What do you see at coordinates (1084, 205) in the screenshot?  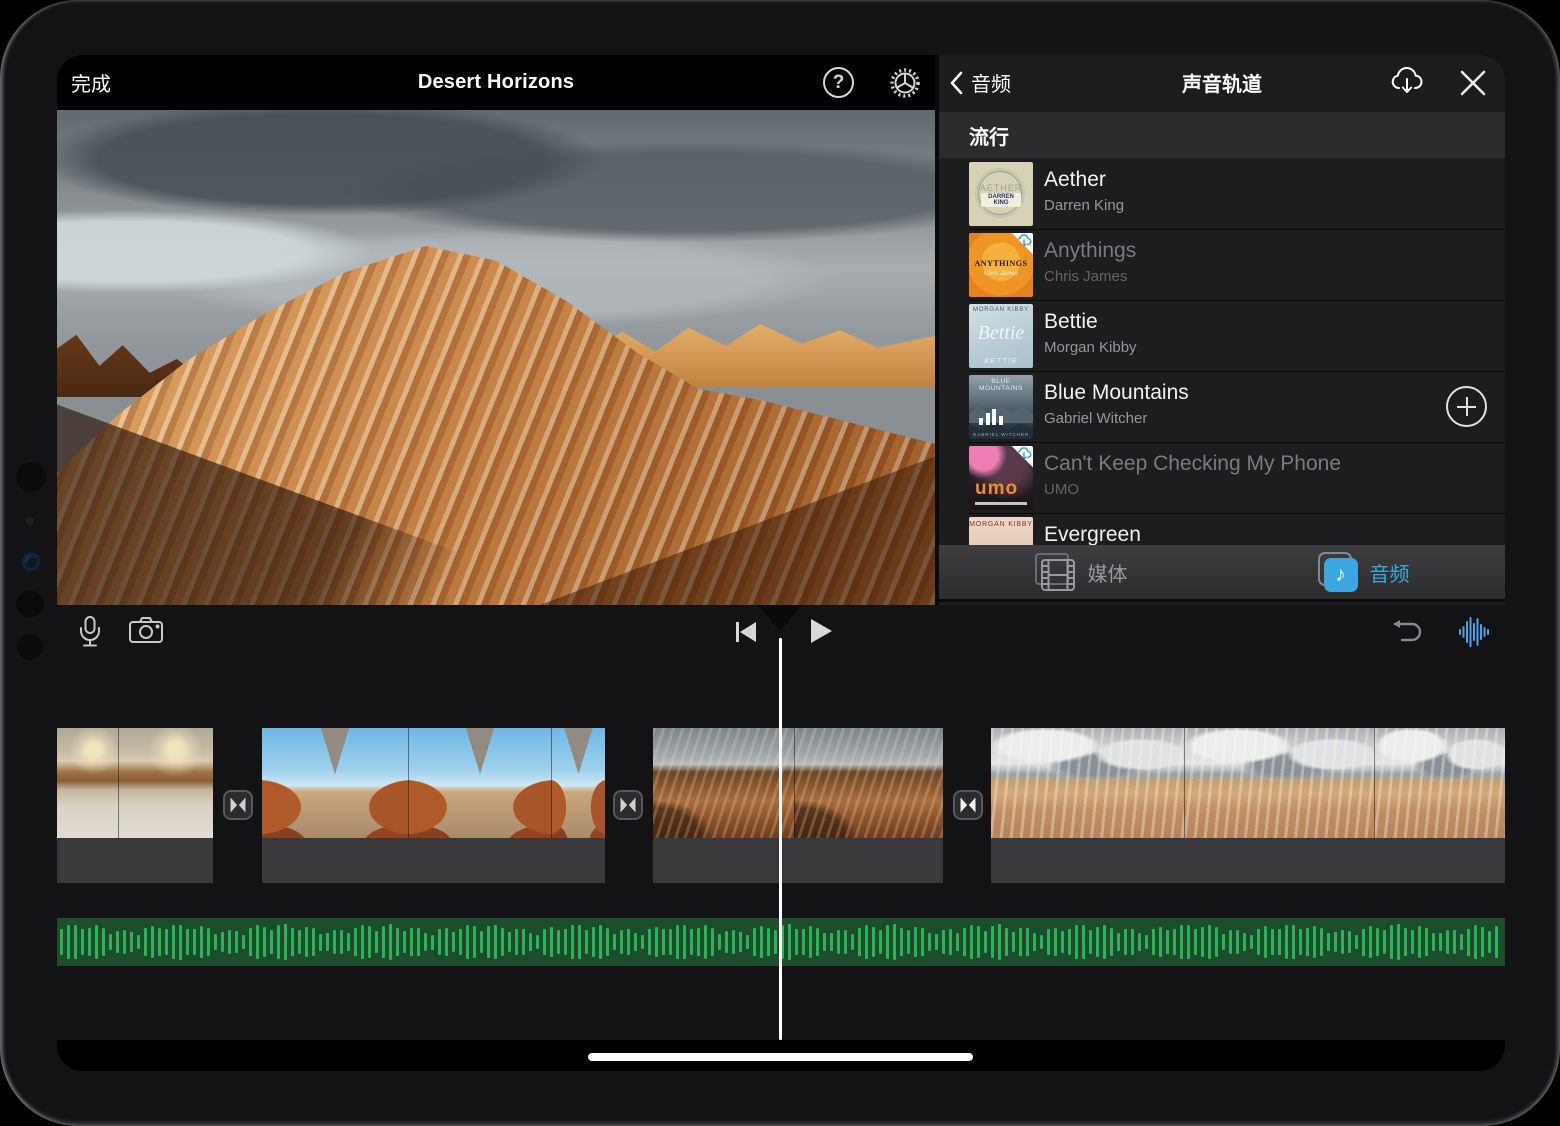 I see `track-artist: Darren King` at bounding box center [1084, 205].